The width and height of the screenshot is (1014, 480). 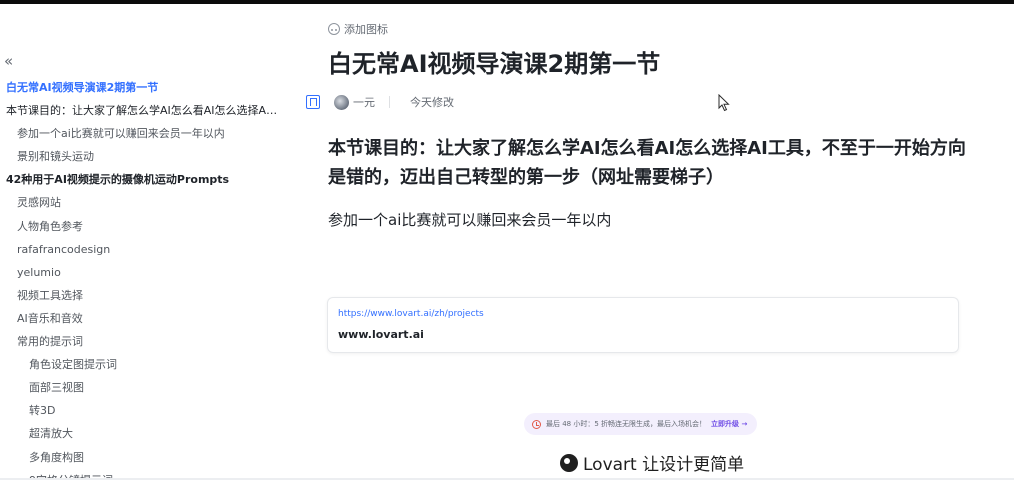 I want to click on collapse-sidebar-icon: «, so click(x=8, y=61).